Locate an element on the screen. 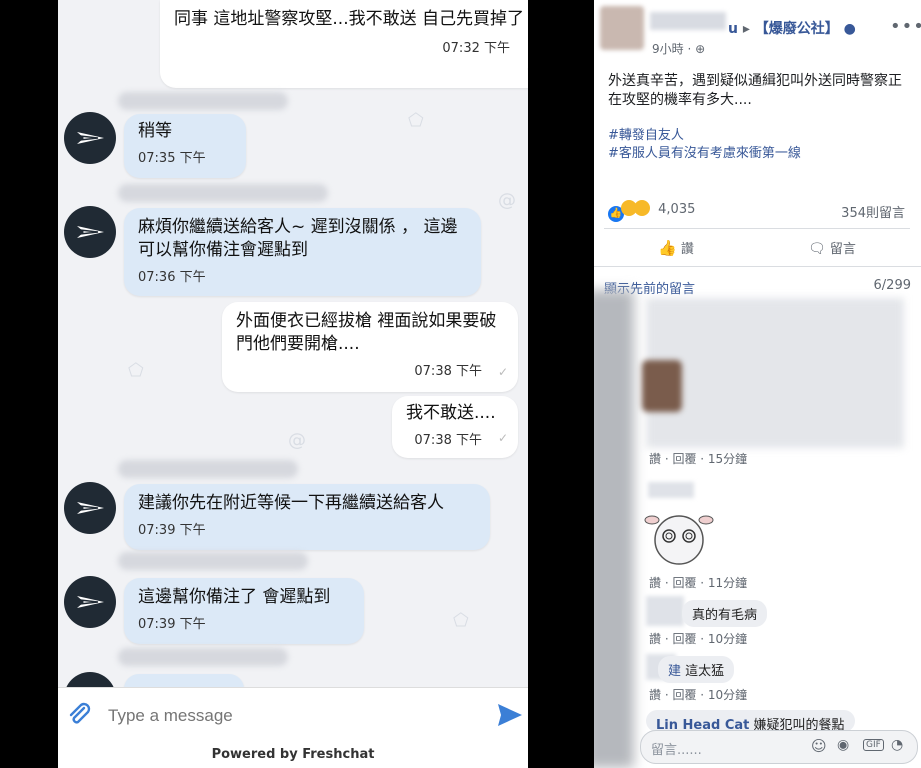 The height and width of the screenshot is (768, 921). emoji-icon: ☺ is located at coordinates (819, 746).